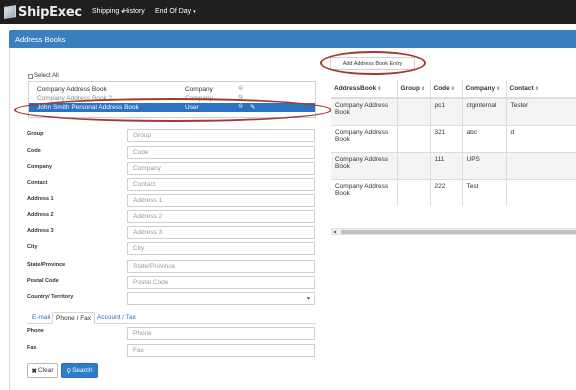 Image resolution: width=576 pixels, height=390 pixels. I want to click on code-label: Code, so click(34, 151).